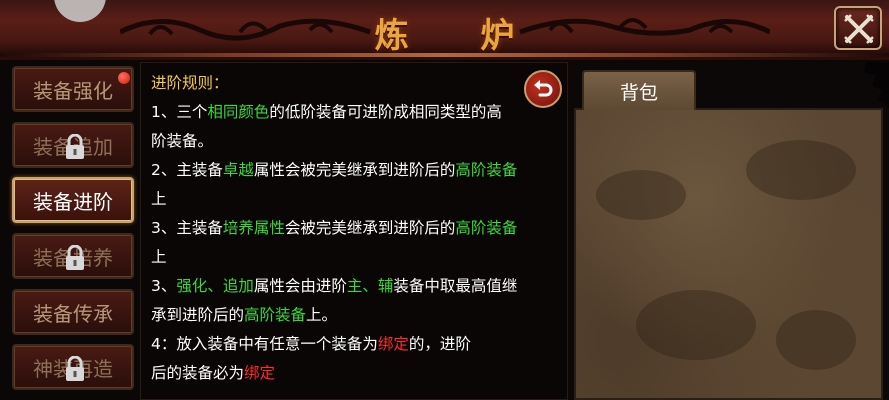 The width and height of the screenshot is (889, 400). I want to click on rule-line: 1、三个相同颜色的低阶装备可进阶成相同类型的高, so click(326, 112).